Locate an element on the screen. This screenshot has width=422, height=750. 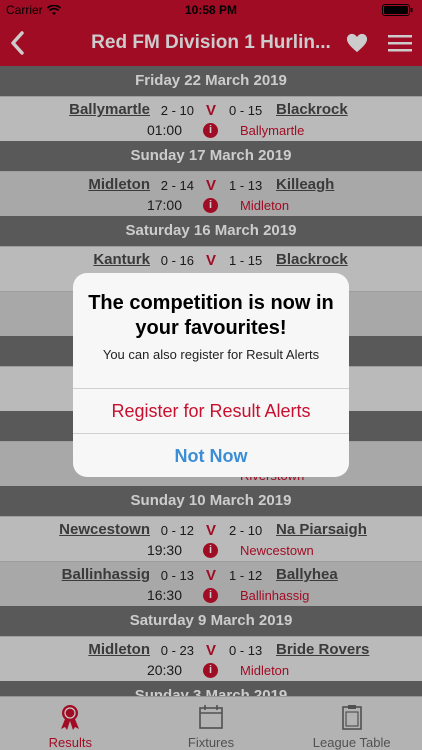
alert-message: You can also register for Result Alerts is located at coordinates (211, 354).